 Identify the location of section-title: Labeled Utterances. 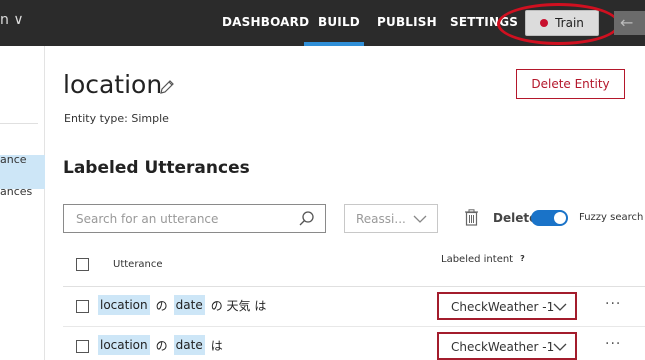
(156, 168).